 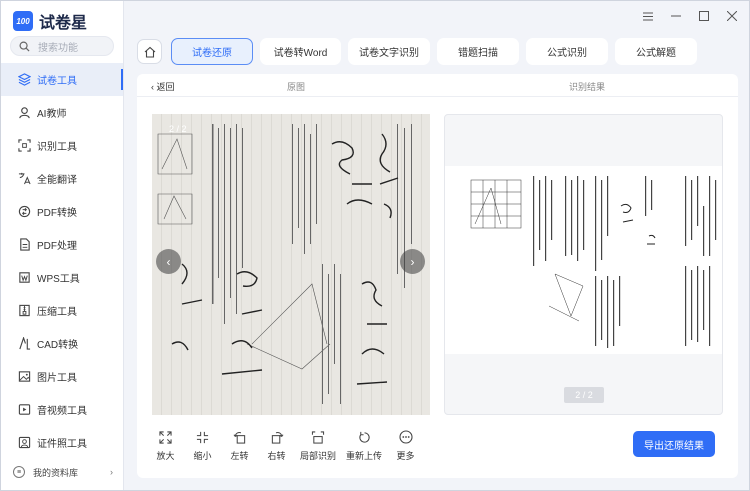 What do you see at coordinates (63, 23) in the screenshot?
I see `app-title: 试卷星` at bounding box center [63, 23].